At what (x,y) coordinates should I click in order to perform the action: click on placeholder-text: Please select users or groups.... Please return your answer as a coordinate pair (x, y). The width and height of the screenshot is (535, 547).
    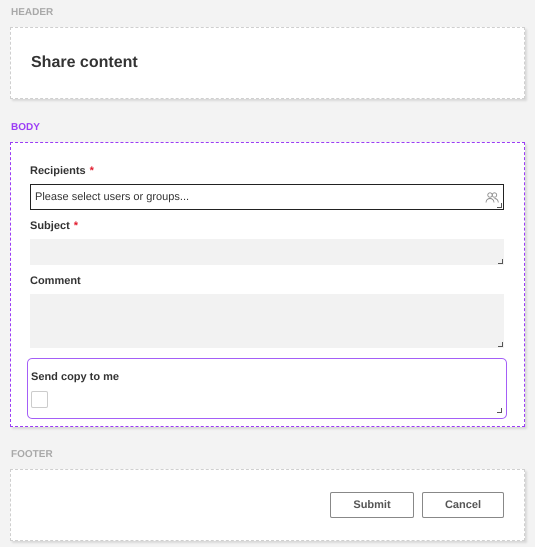
    Looking at the image, I should click on (112, 197).